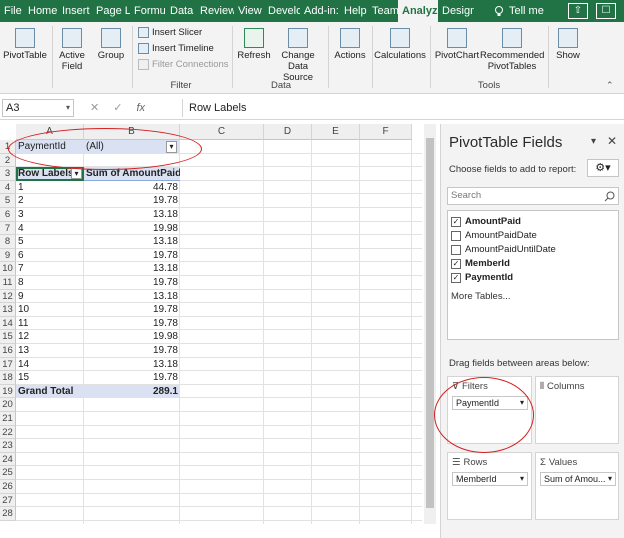 This screenshot has height=538, width=624. What do you see at coordinates (482, 277) in the screenshot?
I see `field-paymentid: ✓ PaymentId` at bounding box center [482, 277].